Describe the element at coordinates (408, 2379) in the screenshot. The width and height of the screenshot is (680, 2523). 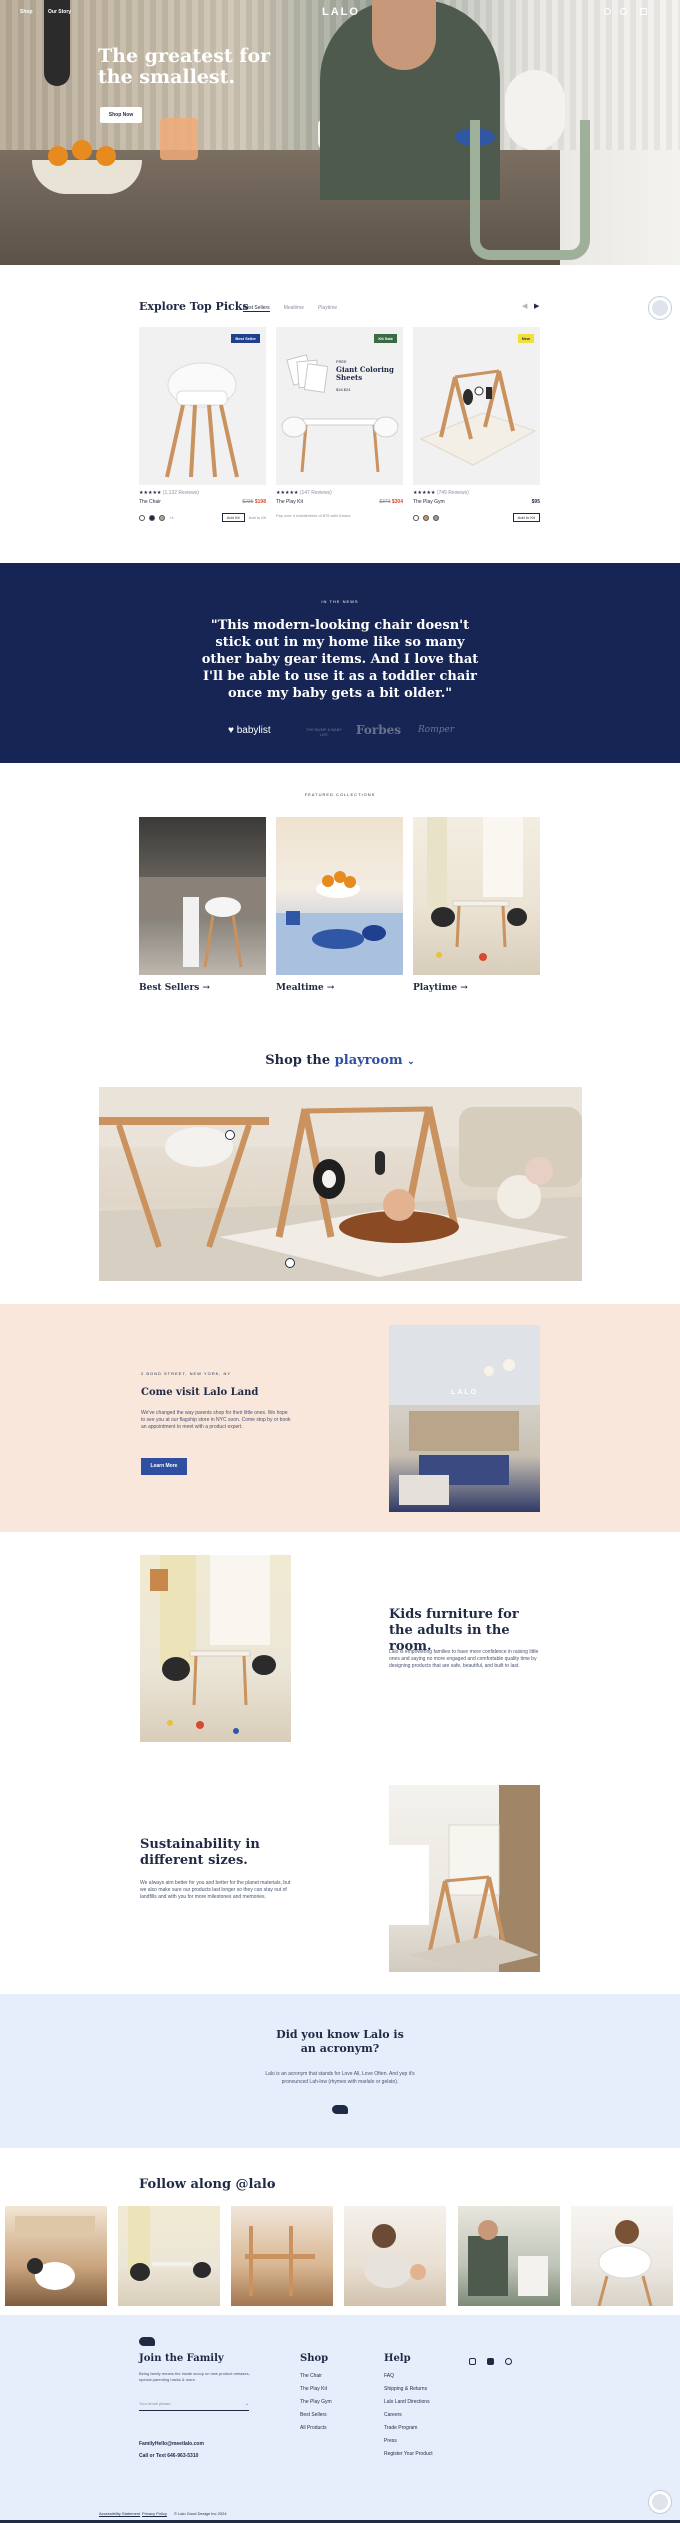
I see `footer-link-faq: FAQ` at that location.